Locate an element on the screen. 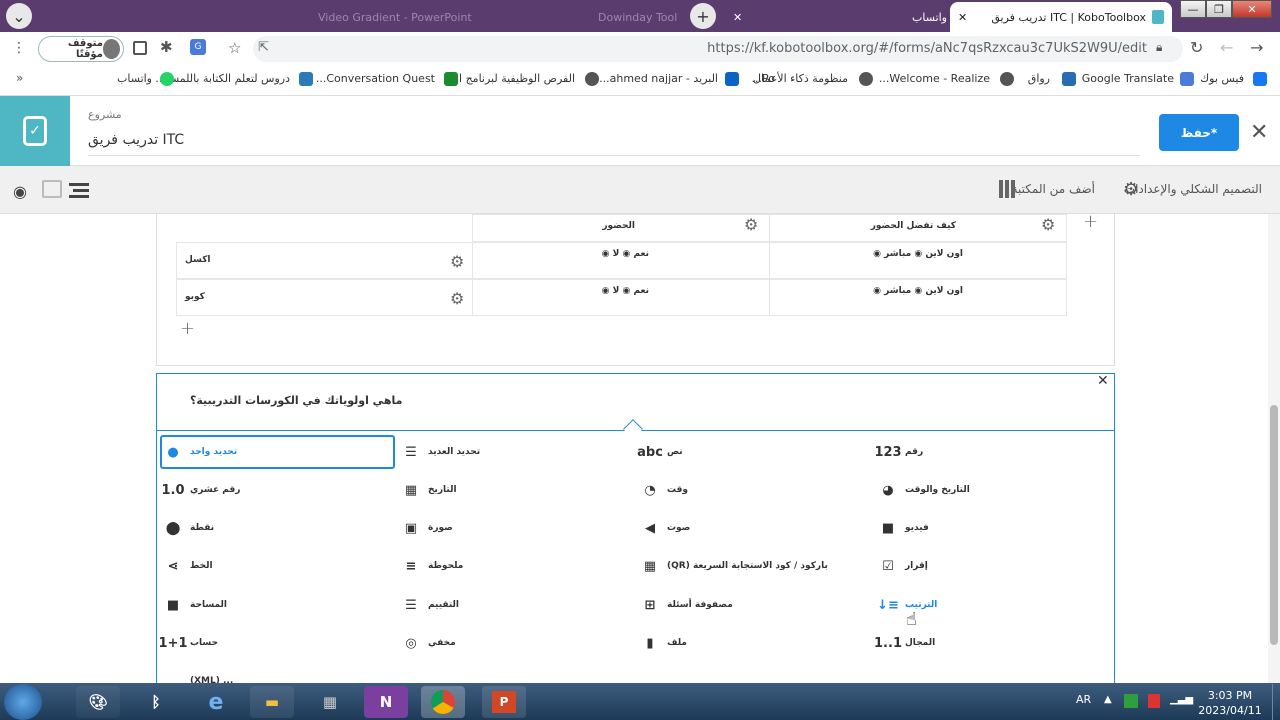 This screenshot has width=1280, height=720. question-type-option: ■ فيديو is located at coordinates (990, 528).